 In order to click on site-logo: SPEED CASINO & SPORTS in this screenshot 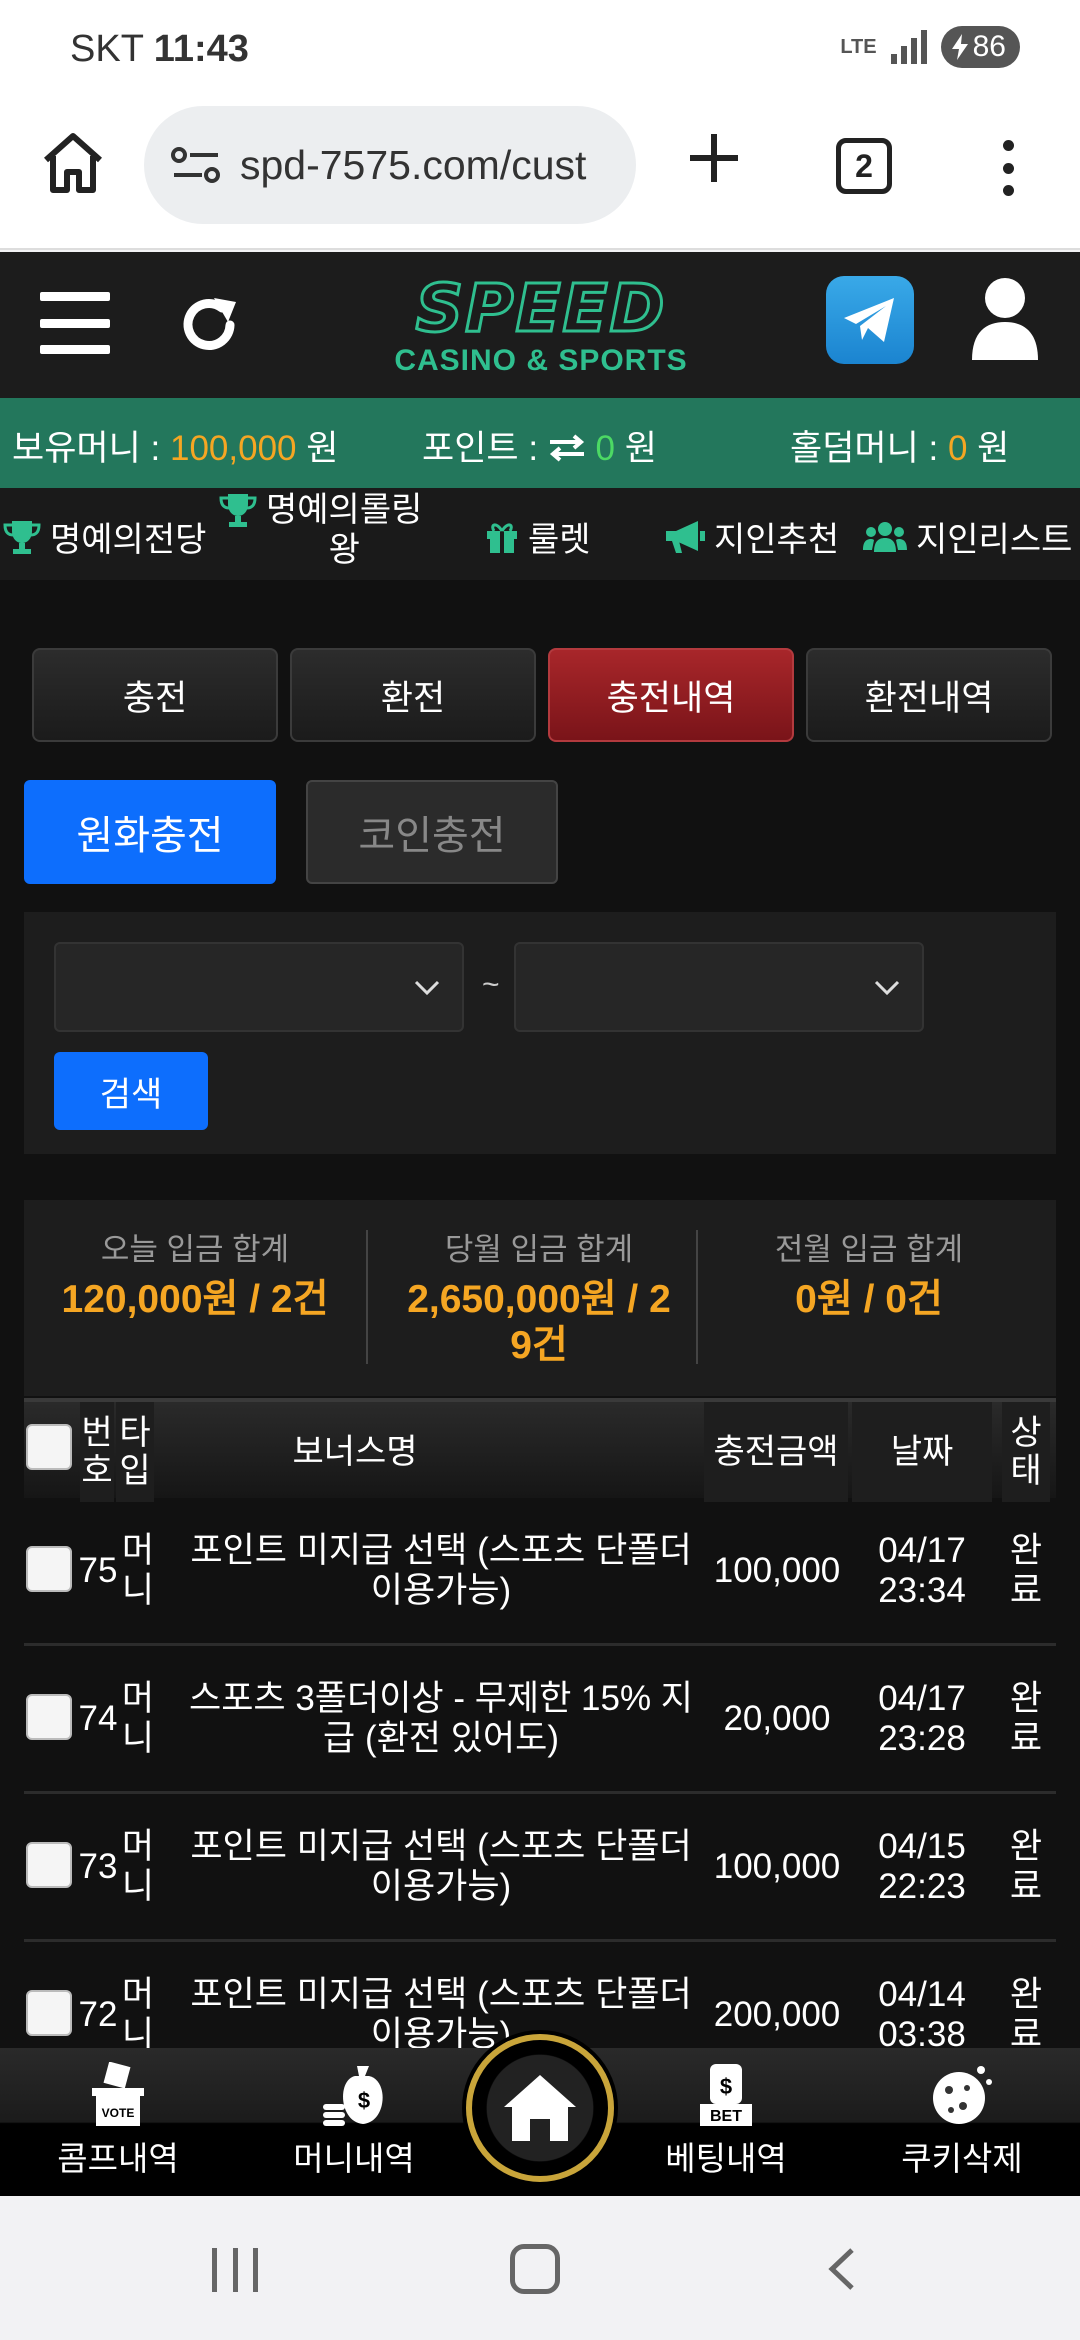, I will do `click(541, 327)`.